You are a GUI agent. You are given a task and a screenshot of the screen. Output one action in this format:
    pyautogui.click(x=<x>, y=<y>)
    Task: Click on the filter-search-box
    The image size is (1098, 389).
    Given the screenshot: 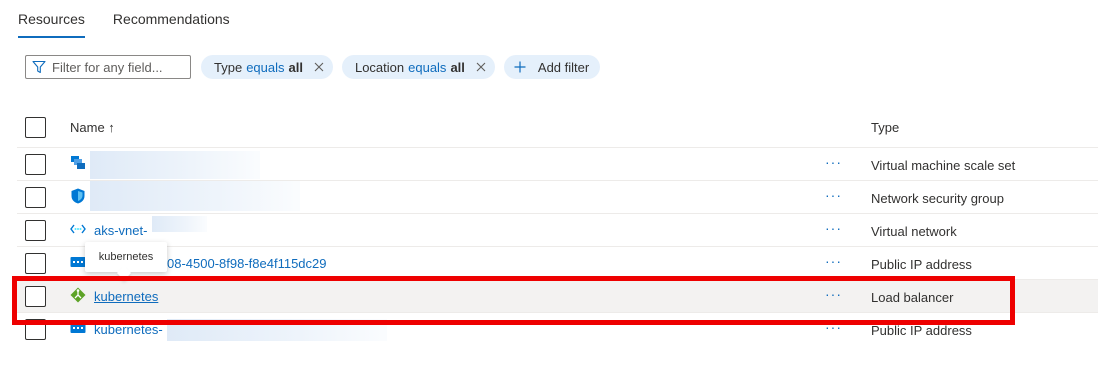 What is the action you would take?
    pyautogui.click(x=108, y=67)
    